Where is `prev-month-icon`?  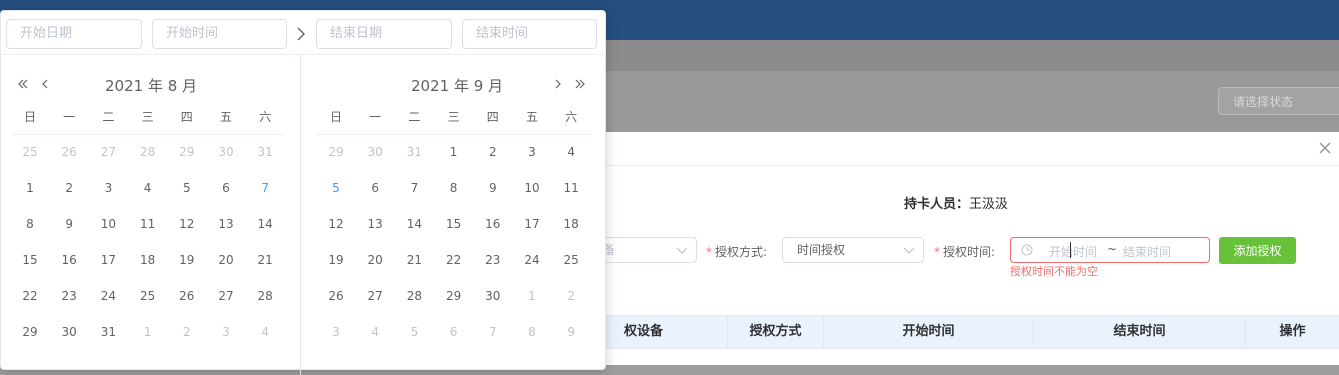
prev-month-icon is located at coordinates (45, 84).